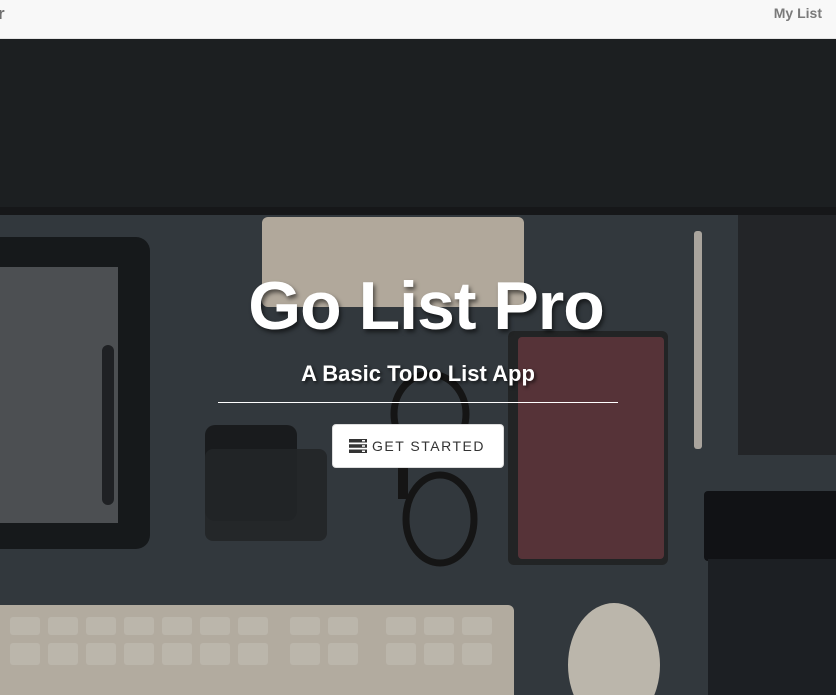 The width and height of the screenshot is (836, 695). I want to click on hero-subtitle: A Basic ToDo List App, so click(418, 373).